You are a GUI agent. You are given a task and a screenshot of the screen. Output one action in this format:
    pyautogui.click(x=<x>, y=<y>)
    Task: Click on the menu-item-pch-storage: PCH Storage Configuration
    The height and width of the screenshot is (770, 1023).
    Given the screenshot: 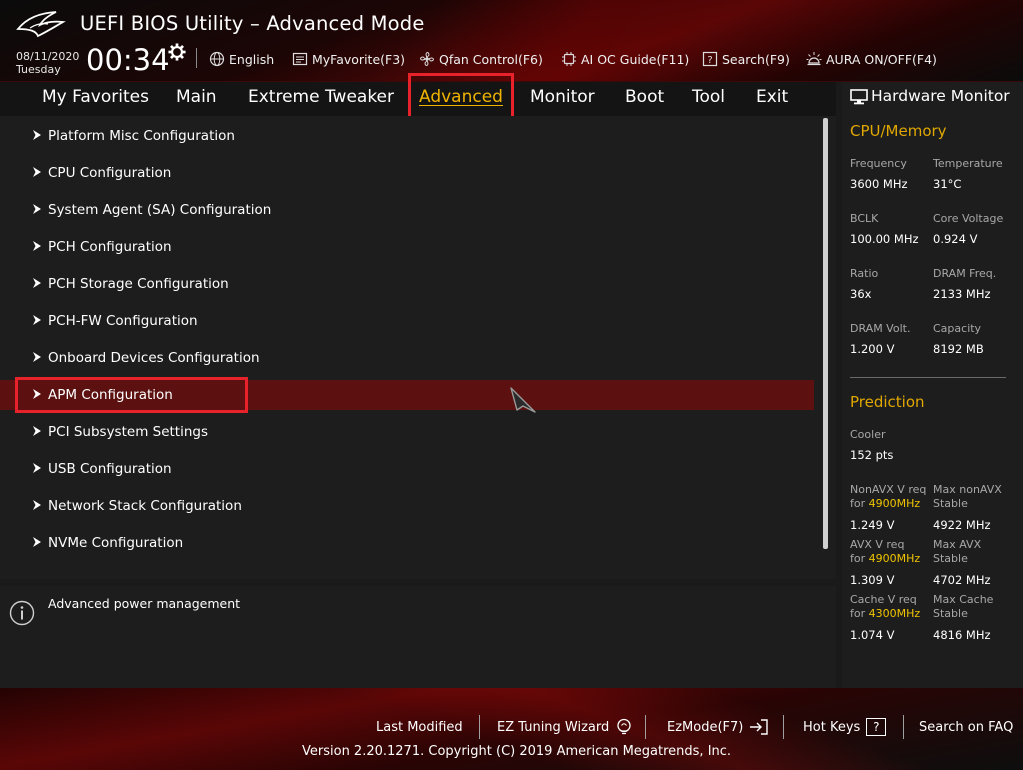 What is the action you would take?
    pyautogui.click(x=407, y=284)
    